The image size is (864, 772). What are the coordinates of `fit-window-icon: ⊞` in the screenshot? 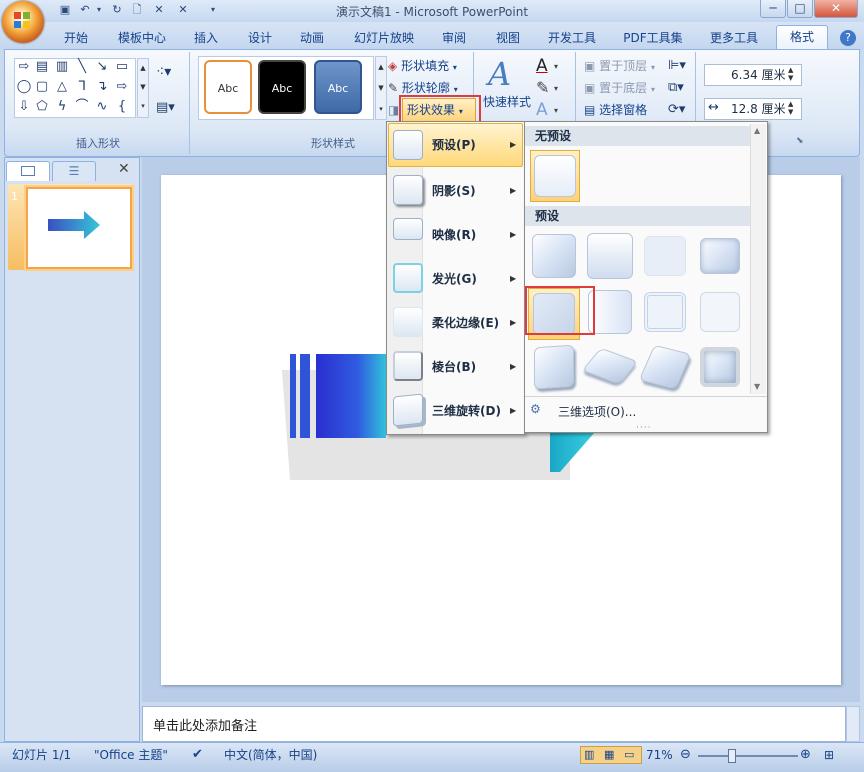 It's located at (829, 755).